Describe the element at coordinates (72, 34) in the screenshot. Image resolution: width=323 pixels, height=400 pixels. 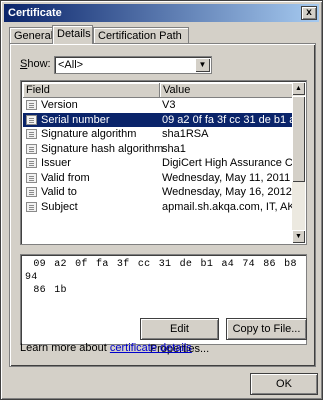
I see `tab-details: Details` at that location.